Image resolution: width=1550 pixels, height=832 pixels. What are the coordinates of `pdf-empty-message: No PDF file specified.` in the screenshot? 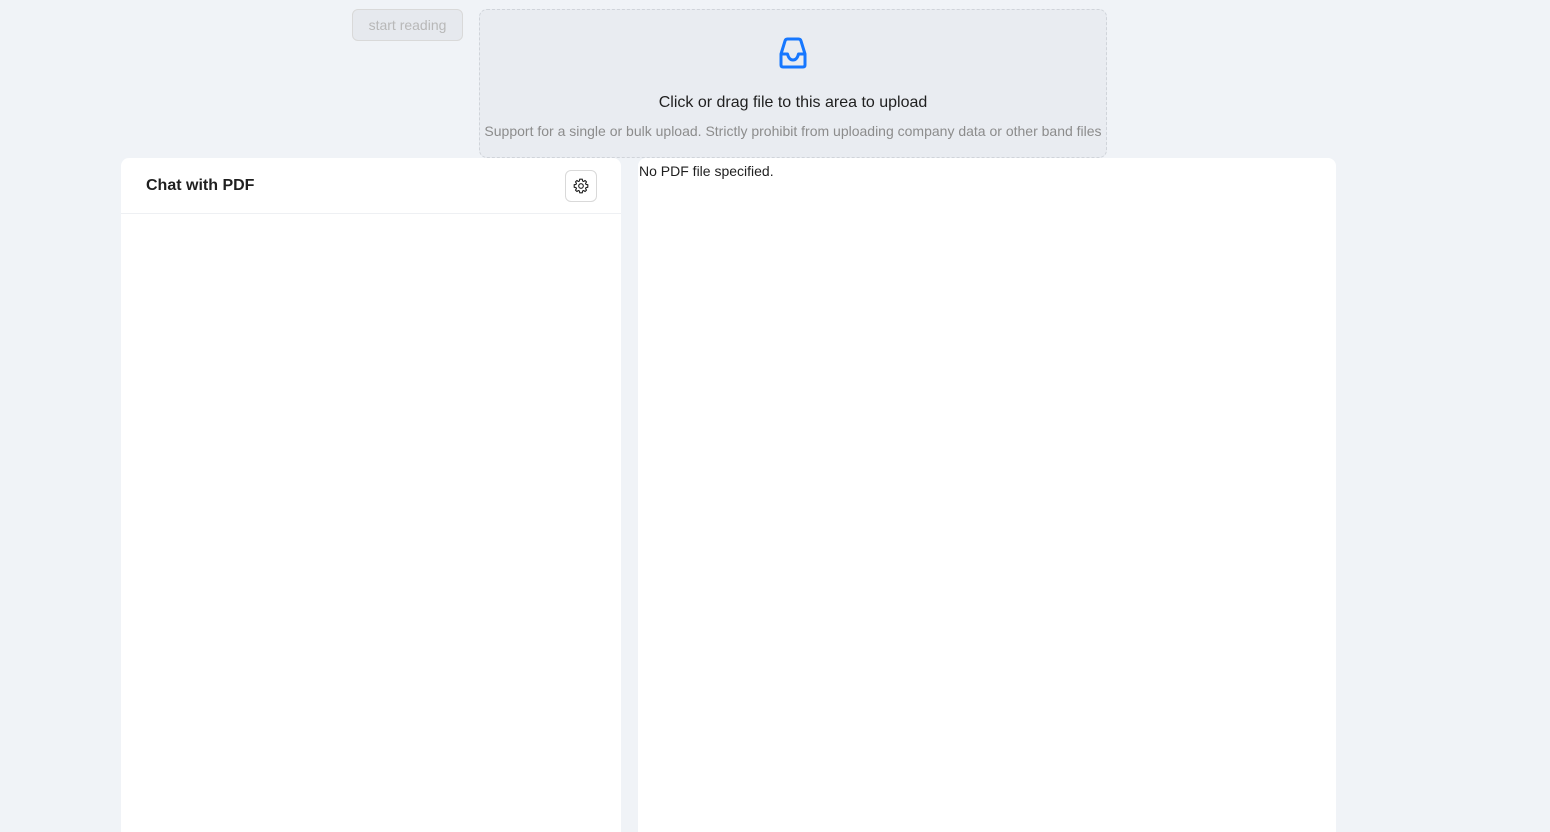 It's located at (706, 171).